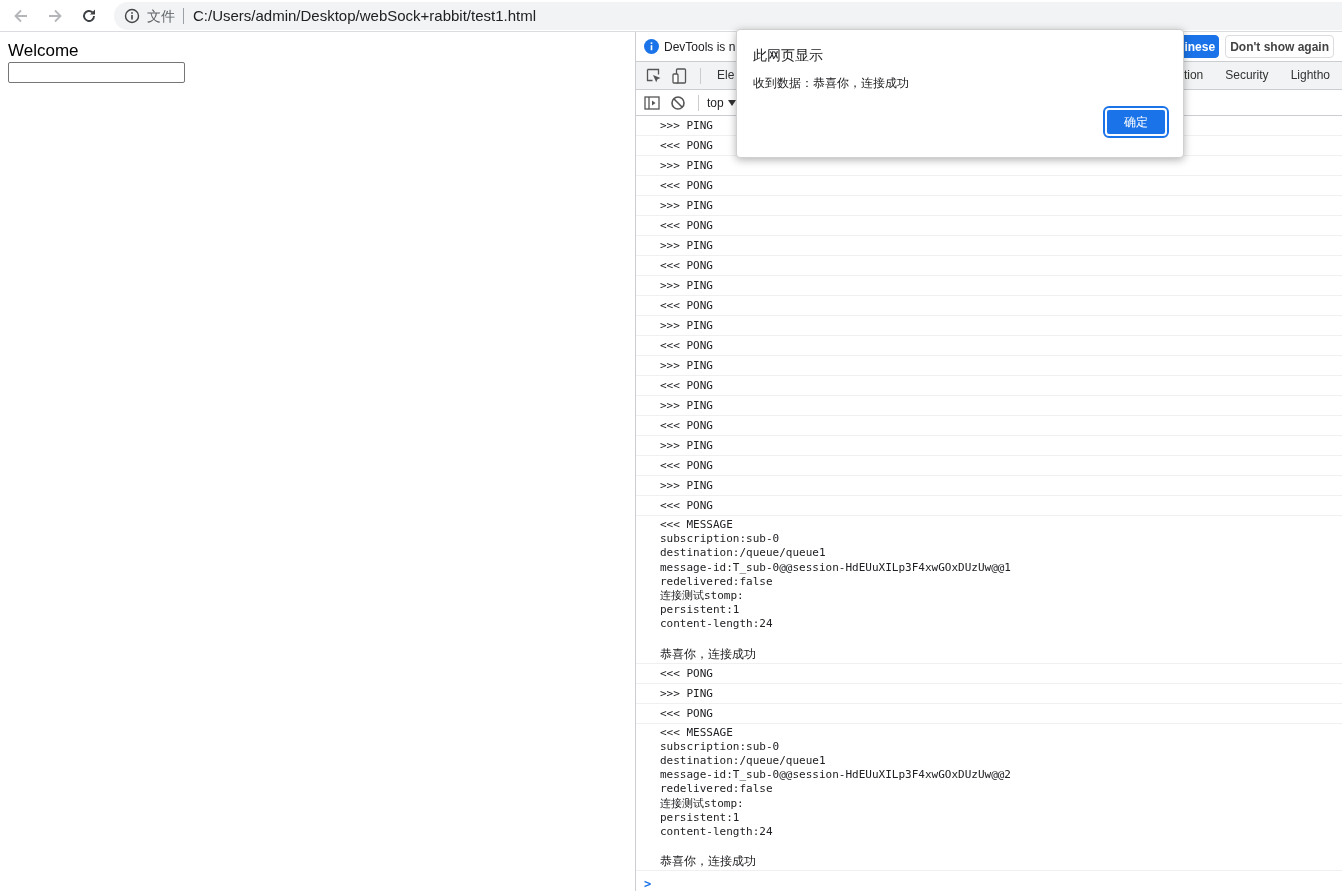 This screenshot has width=1342, height=891. Describe the element at coordinates (788, 56) in the screenshot. I see `dialog-title: 此网页显示` at that location.